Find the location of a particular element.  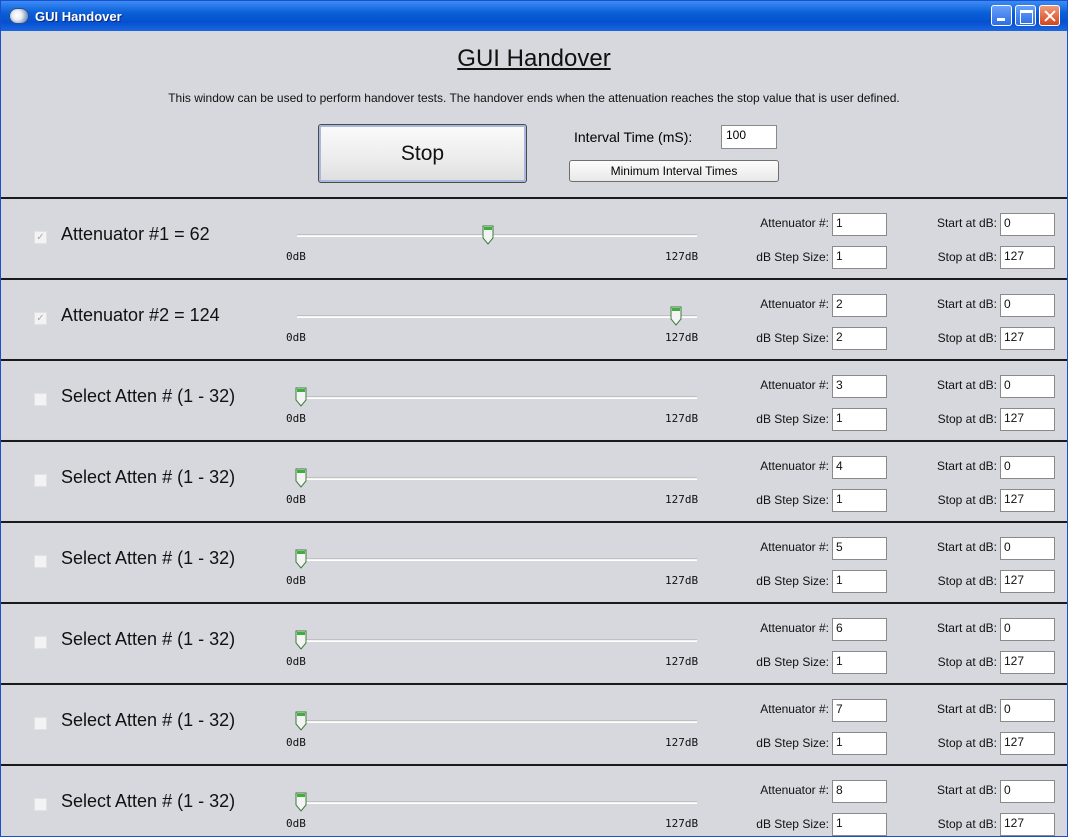

step-size-input: 2 is located at coordinates (859, 338).